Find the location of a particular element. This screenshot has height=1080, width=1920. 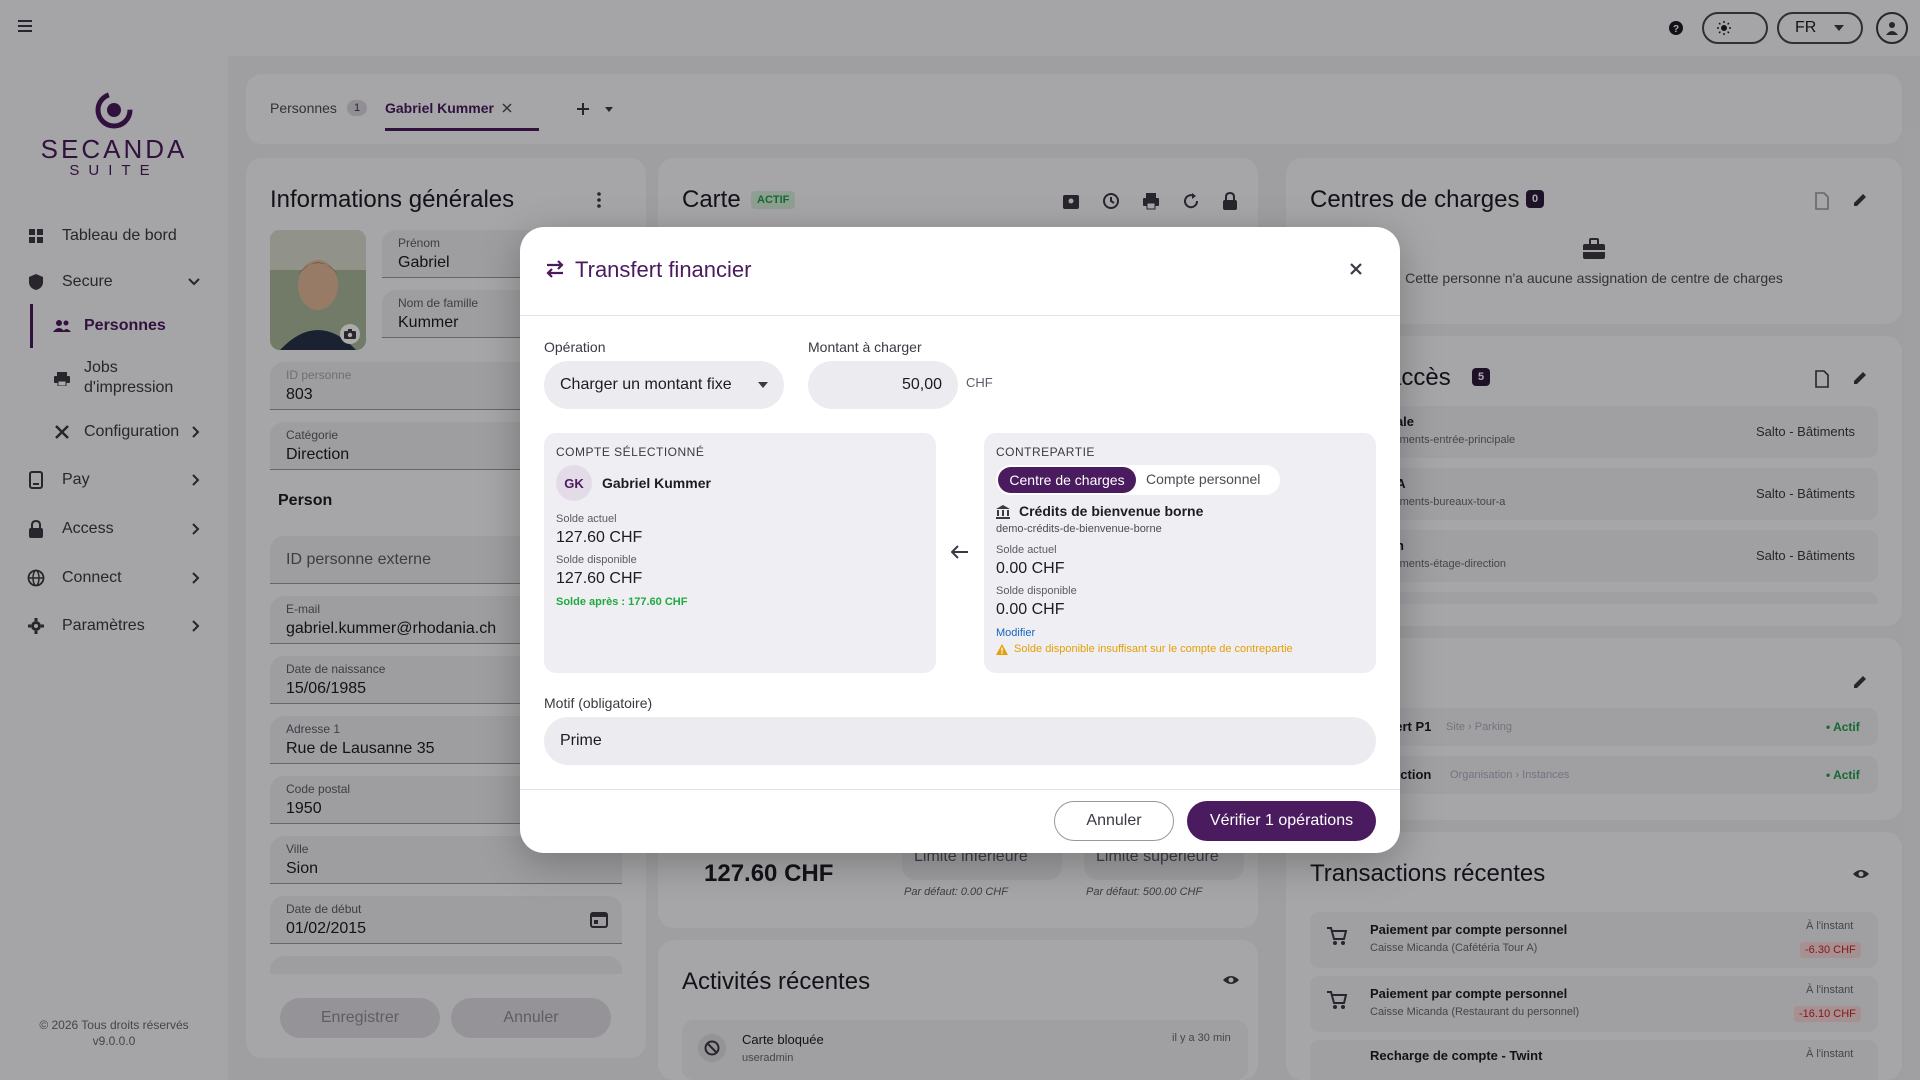

panel-header: COMPTE SÉLECTIONNÉ is located at coordinates (630, 452).